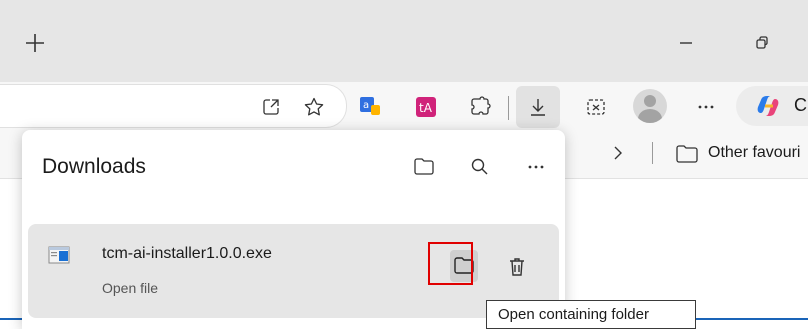 The height and width of the screenshot is (329, 808). What do you see at coordinates (768, 106) in the screenshot?
I see `copilot-icon` at bounding box center [768, 106].